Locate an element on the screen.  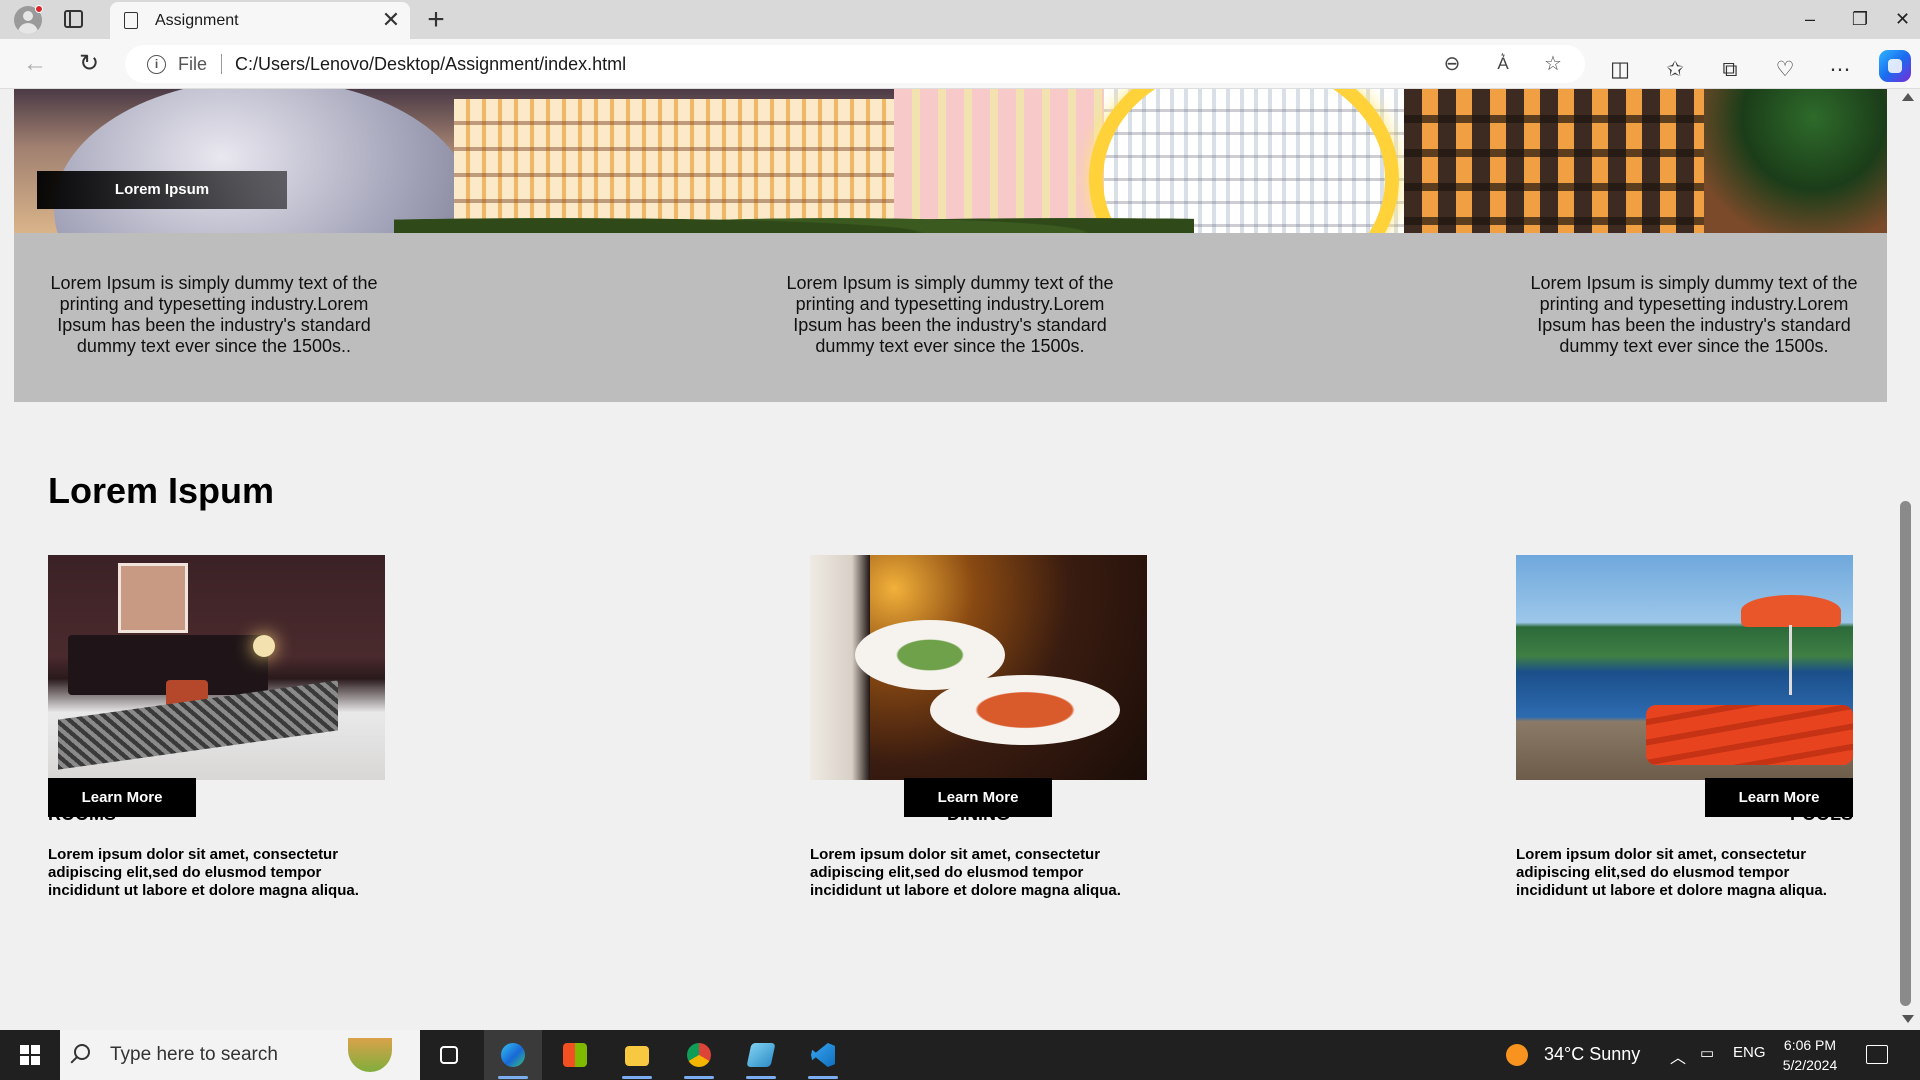
folder-glyph is located at coordinates (637, 1056).